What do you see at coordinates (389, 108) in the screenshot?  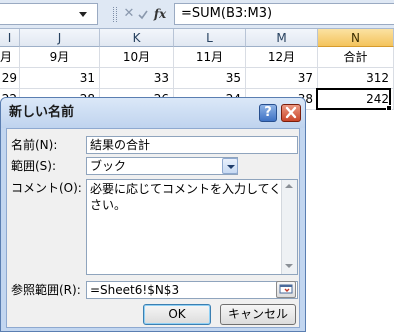 I see `fill-handle` at bounding box center [389, 108].